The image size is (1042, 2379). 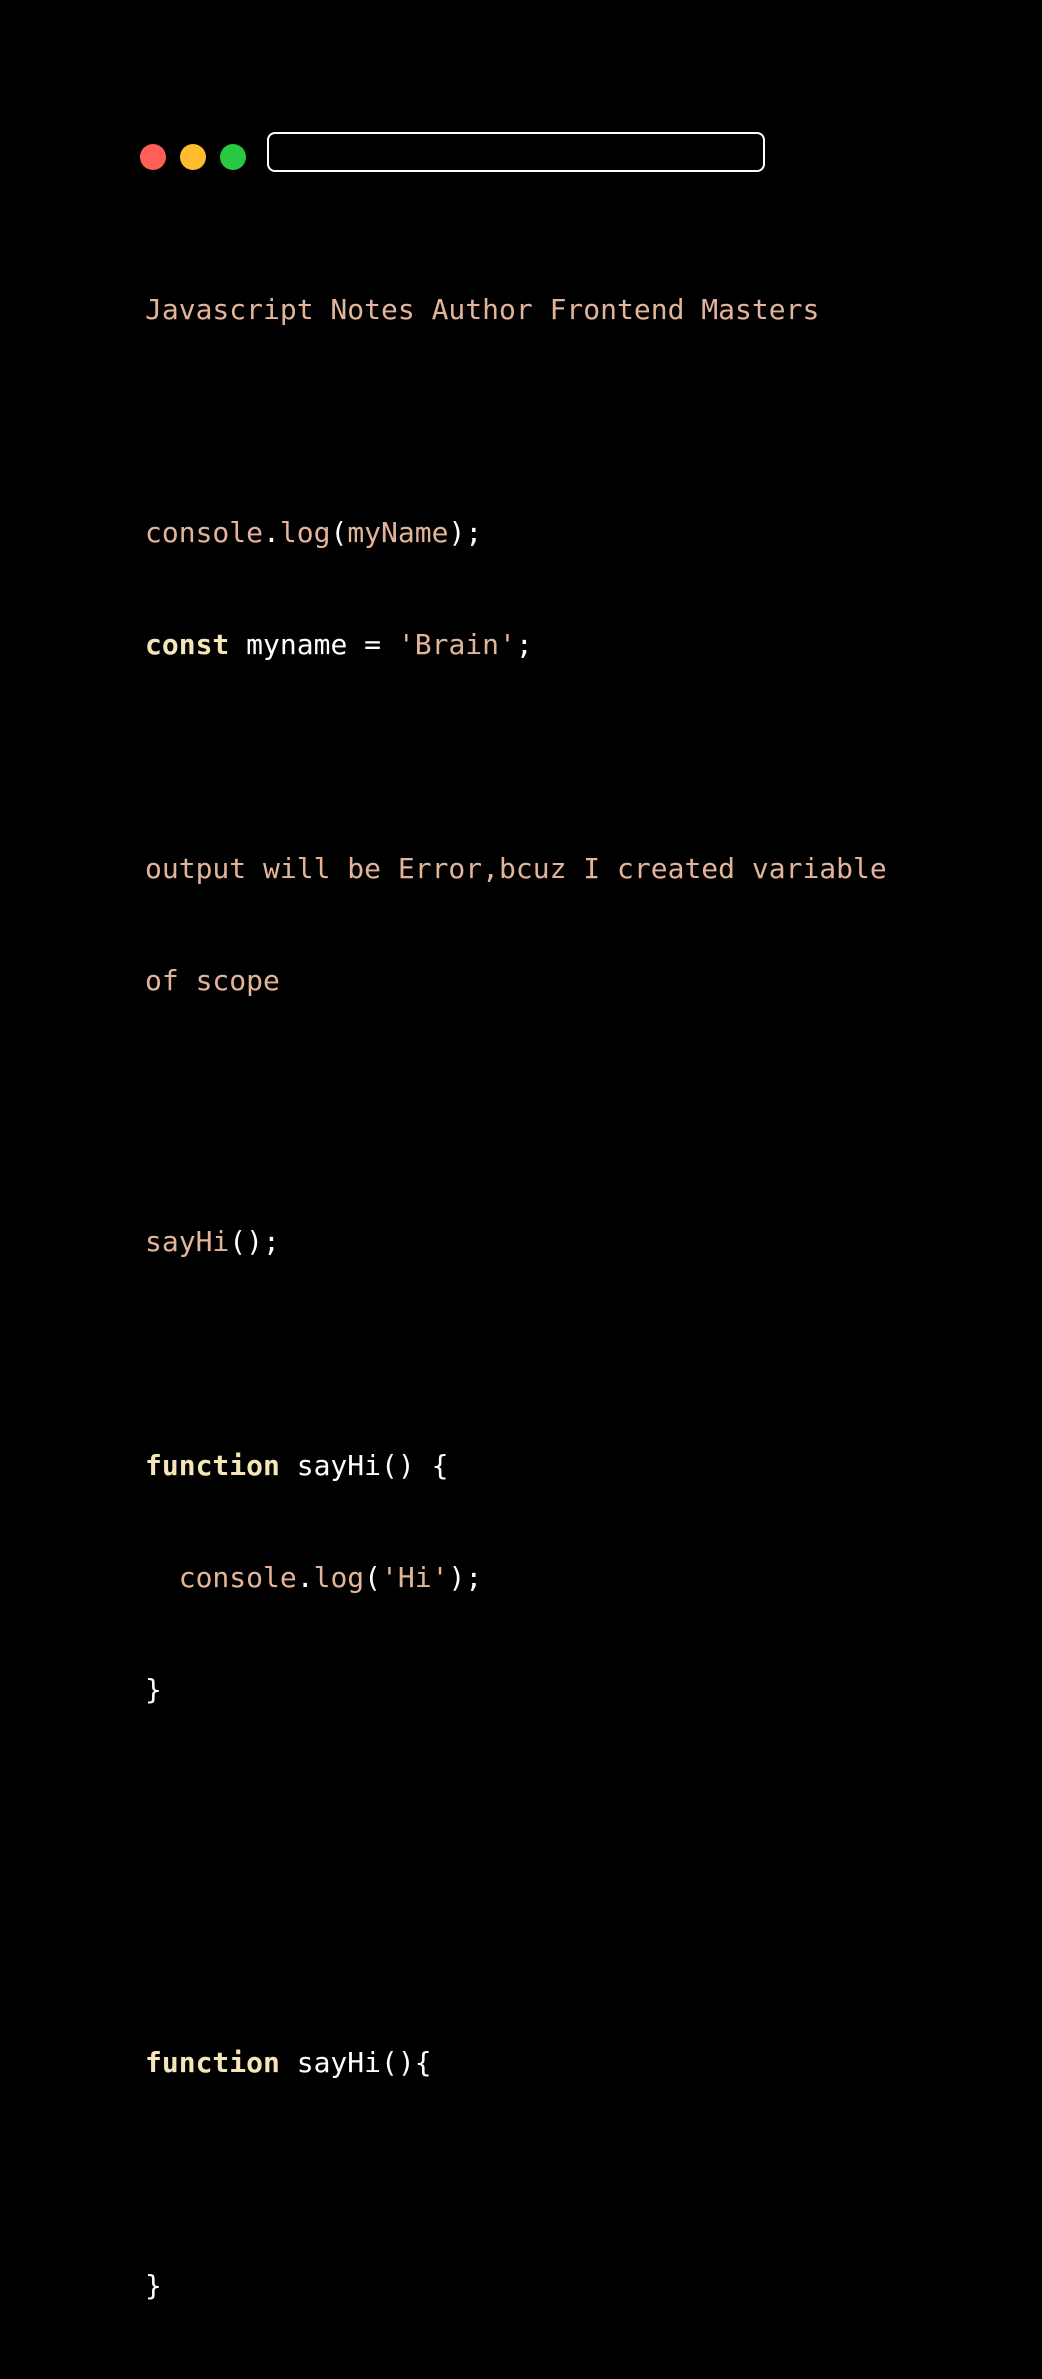 I want to click on code-line-console-log-myname: console.log(myName);, so click(x=516, y=532).